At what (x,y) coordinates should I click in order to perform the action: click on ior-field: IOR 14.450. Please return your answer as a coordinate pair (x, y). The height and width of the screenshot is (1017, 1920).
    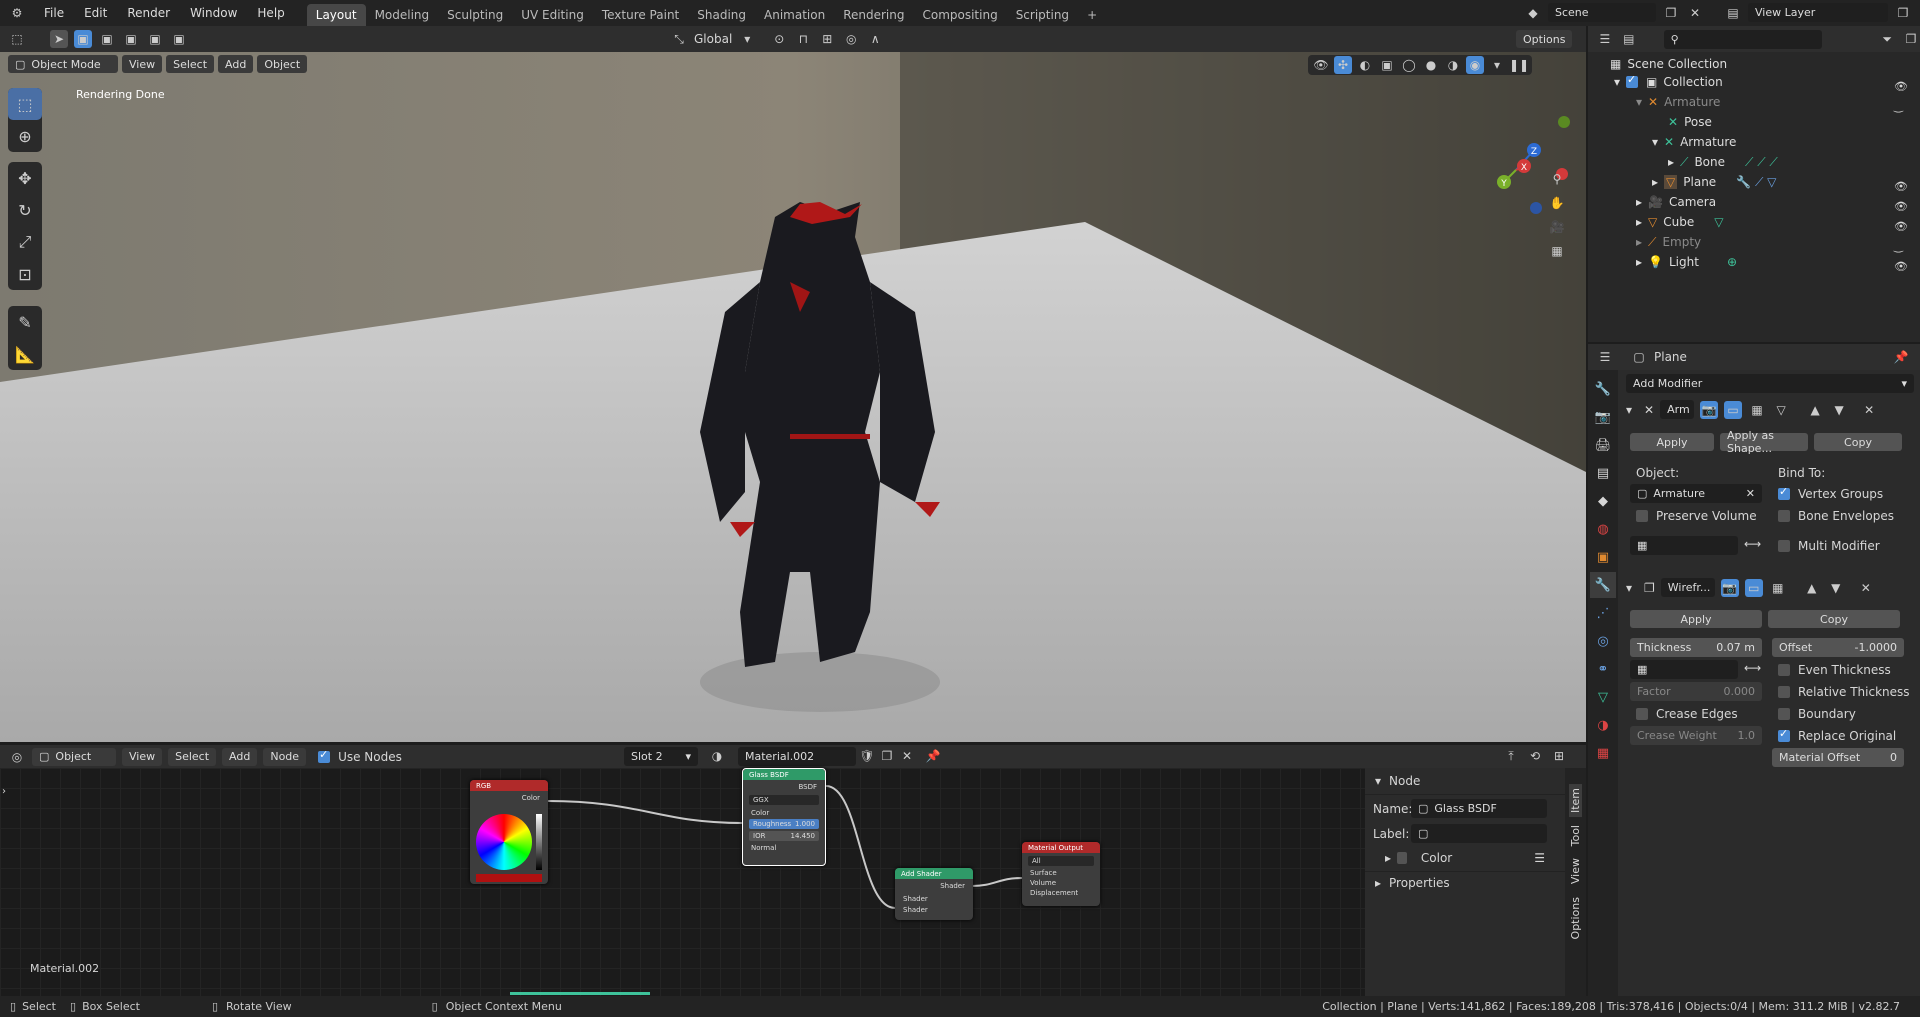
    Looking at the image, I should click on (784, 836).